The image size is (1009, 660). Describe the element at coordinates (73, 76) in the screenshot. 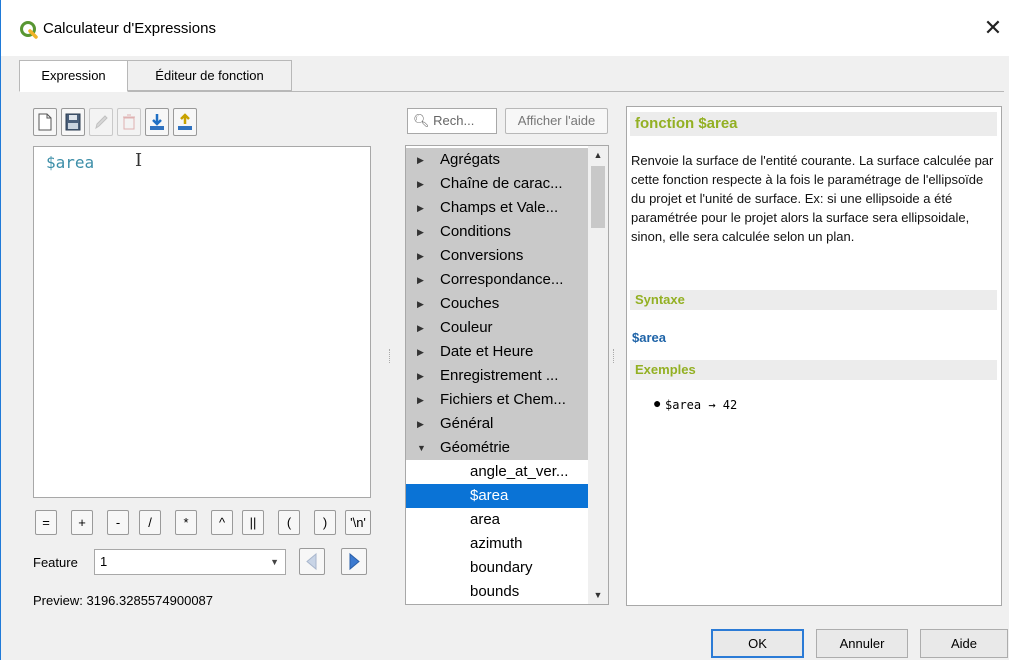

I see `tab-expression: Expression` at that location.